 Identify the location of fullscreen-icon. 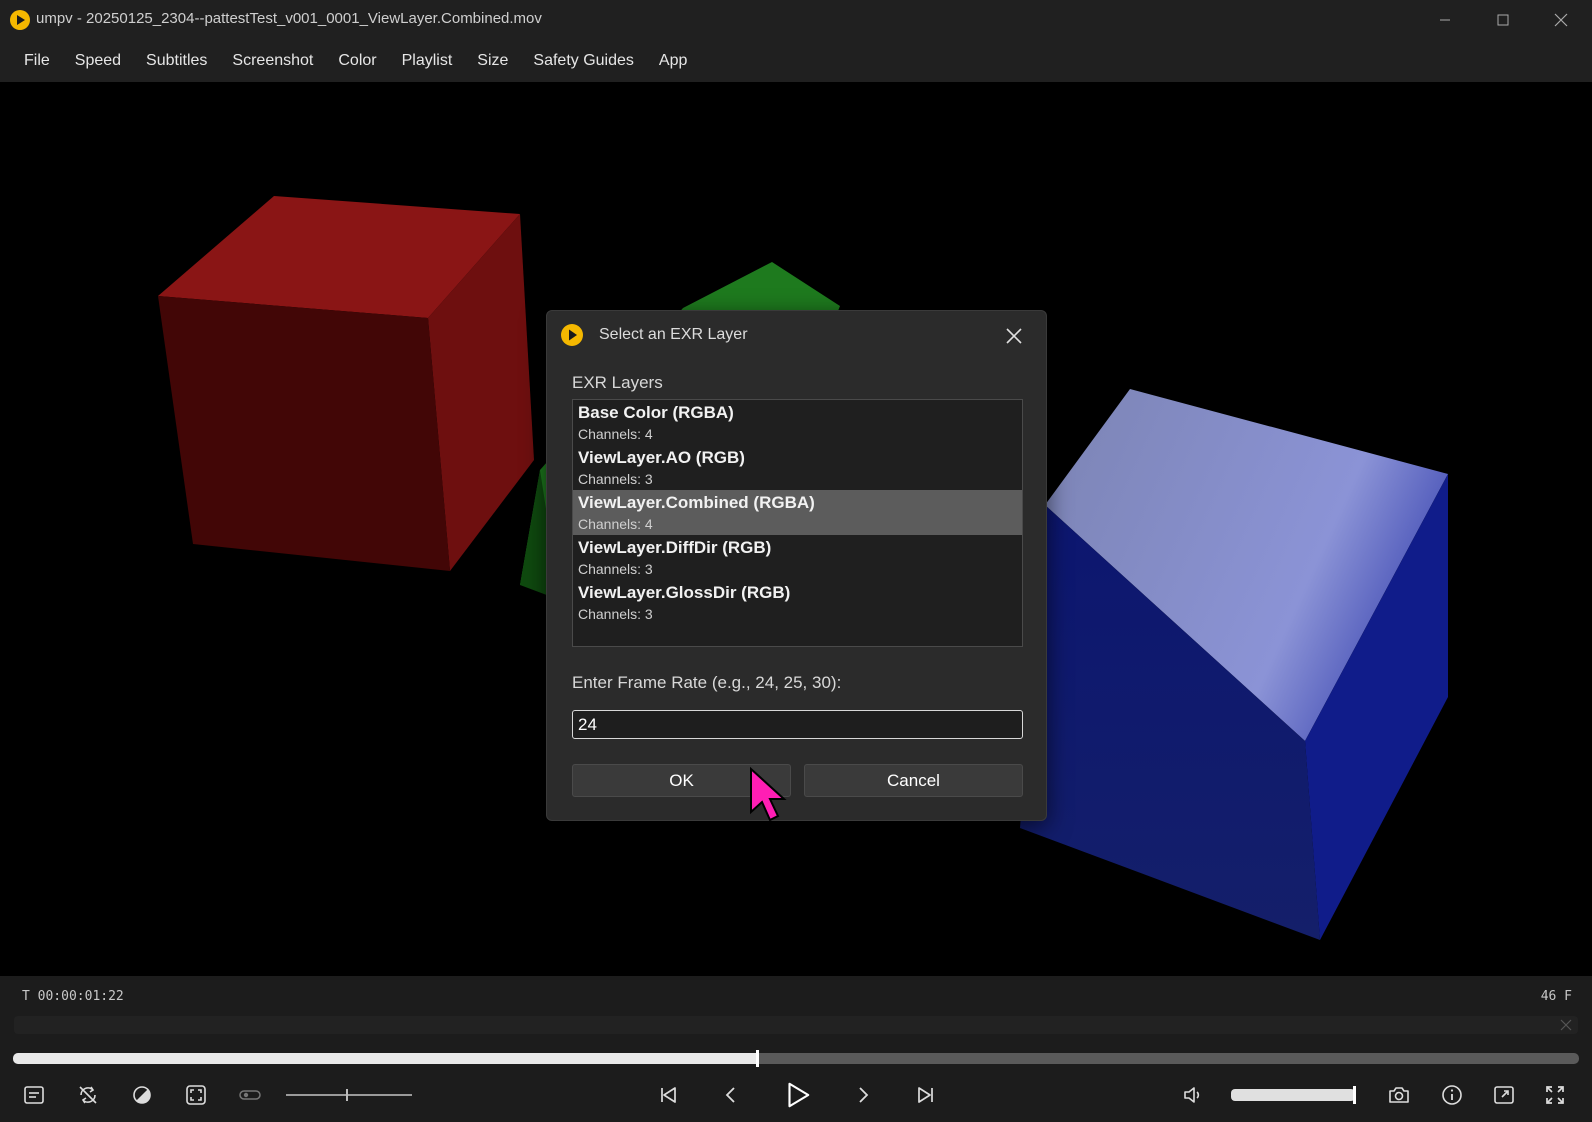
(1555, 1095).